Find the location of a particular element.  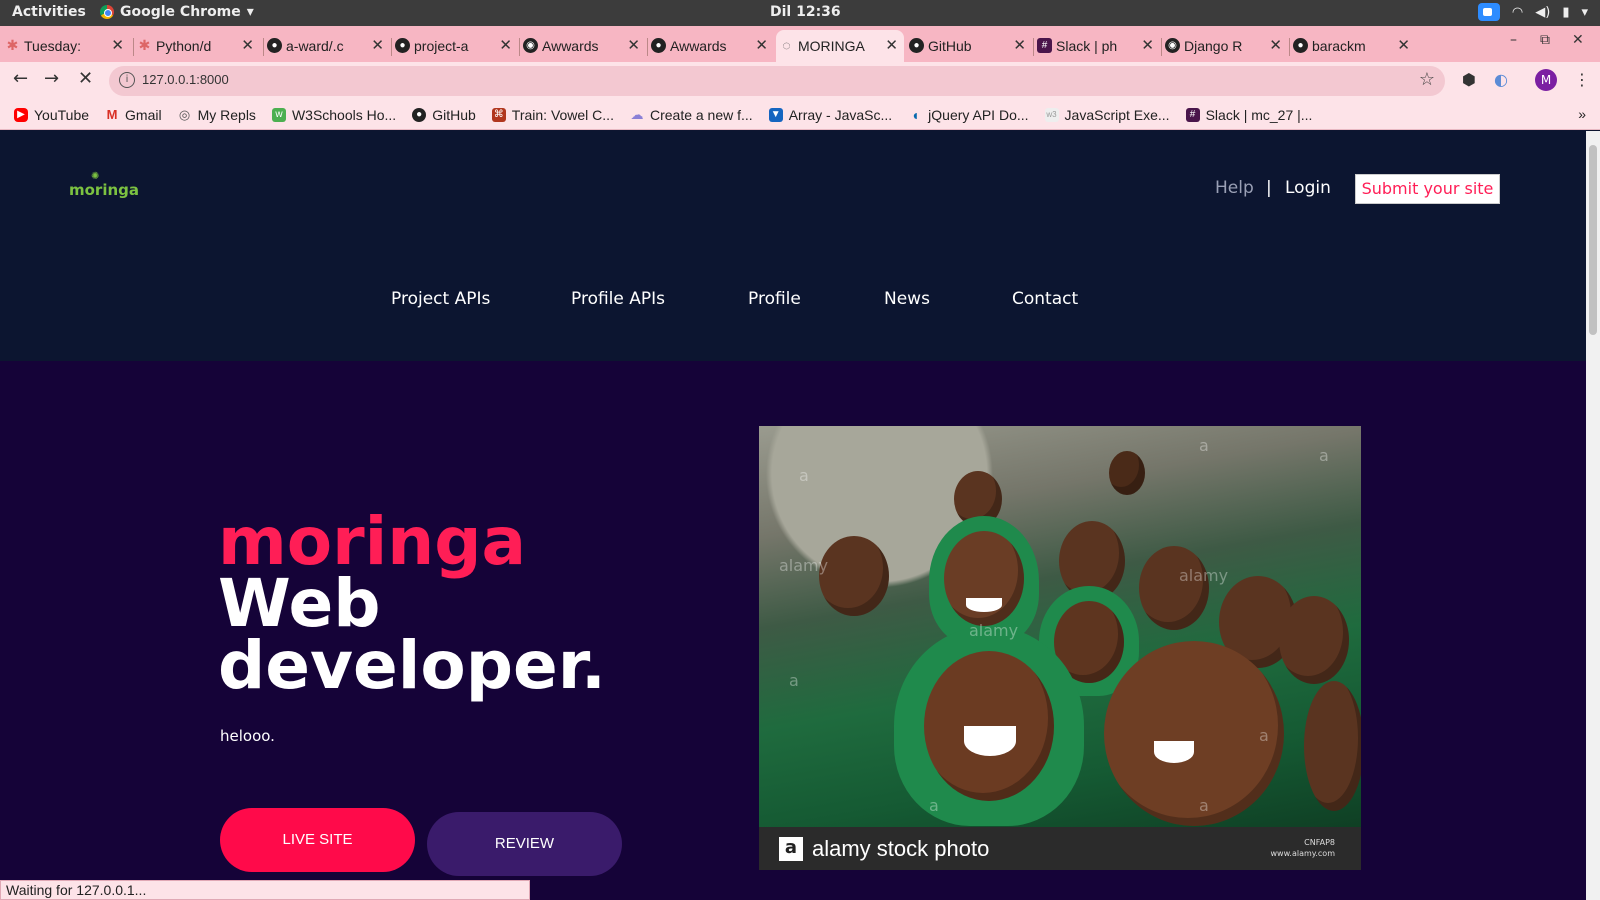

bookmark-star-icon: ☆ is located at coordinates (1427, 79).